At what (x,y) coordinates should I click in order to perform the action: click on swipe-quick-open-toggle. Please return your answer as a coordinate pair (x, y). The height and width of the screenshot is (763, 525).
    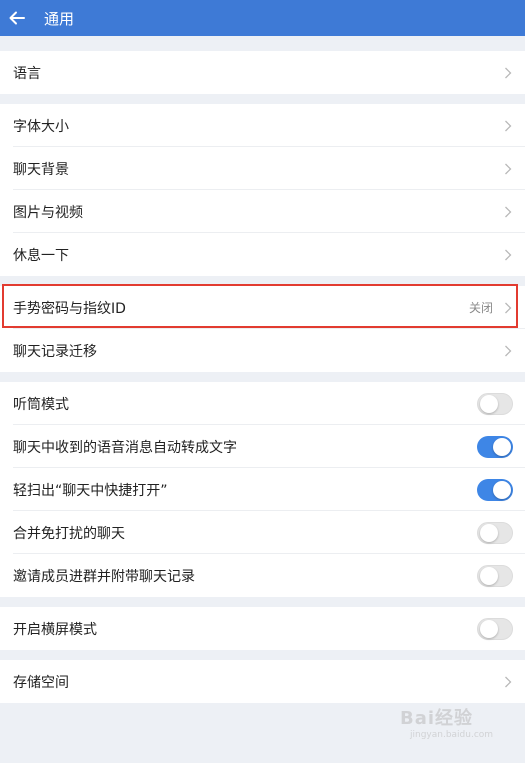
    Looking at the image, I should click on (495, 489).